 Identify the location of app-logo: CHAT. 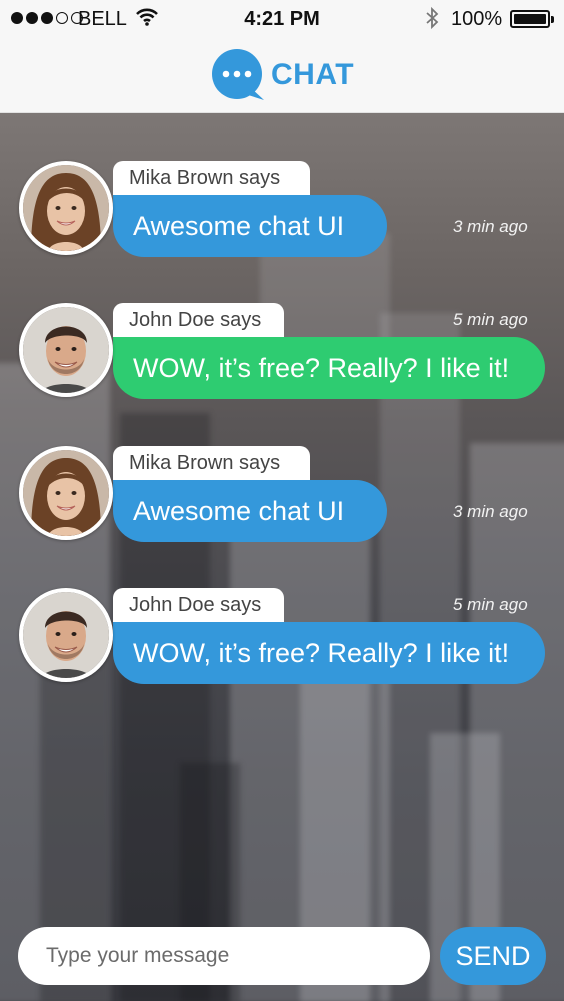
(282, 75).